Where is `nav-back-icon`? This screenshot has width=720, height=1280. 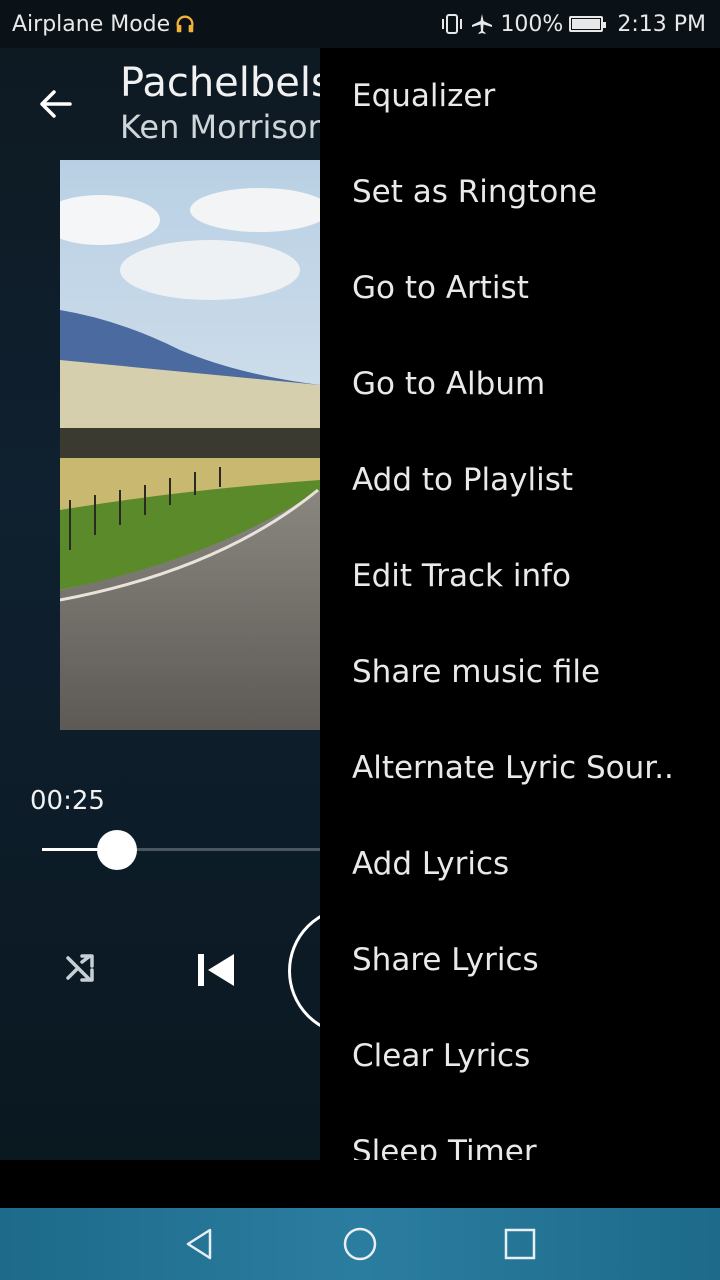
nav-back-icon is located at coordinates (200, 1244).